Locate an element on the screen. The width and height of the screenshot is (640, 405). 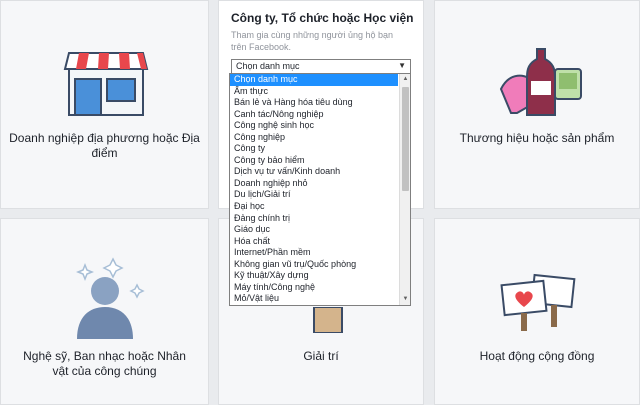
dropdown-option: Bán lẻ và Hàng hóa tiêu dùng is located at coordinates (314, 103).